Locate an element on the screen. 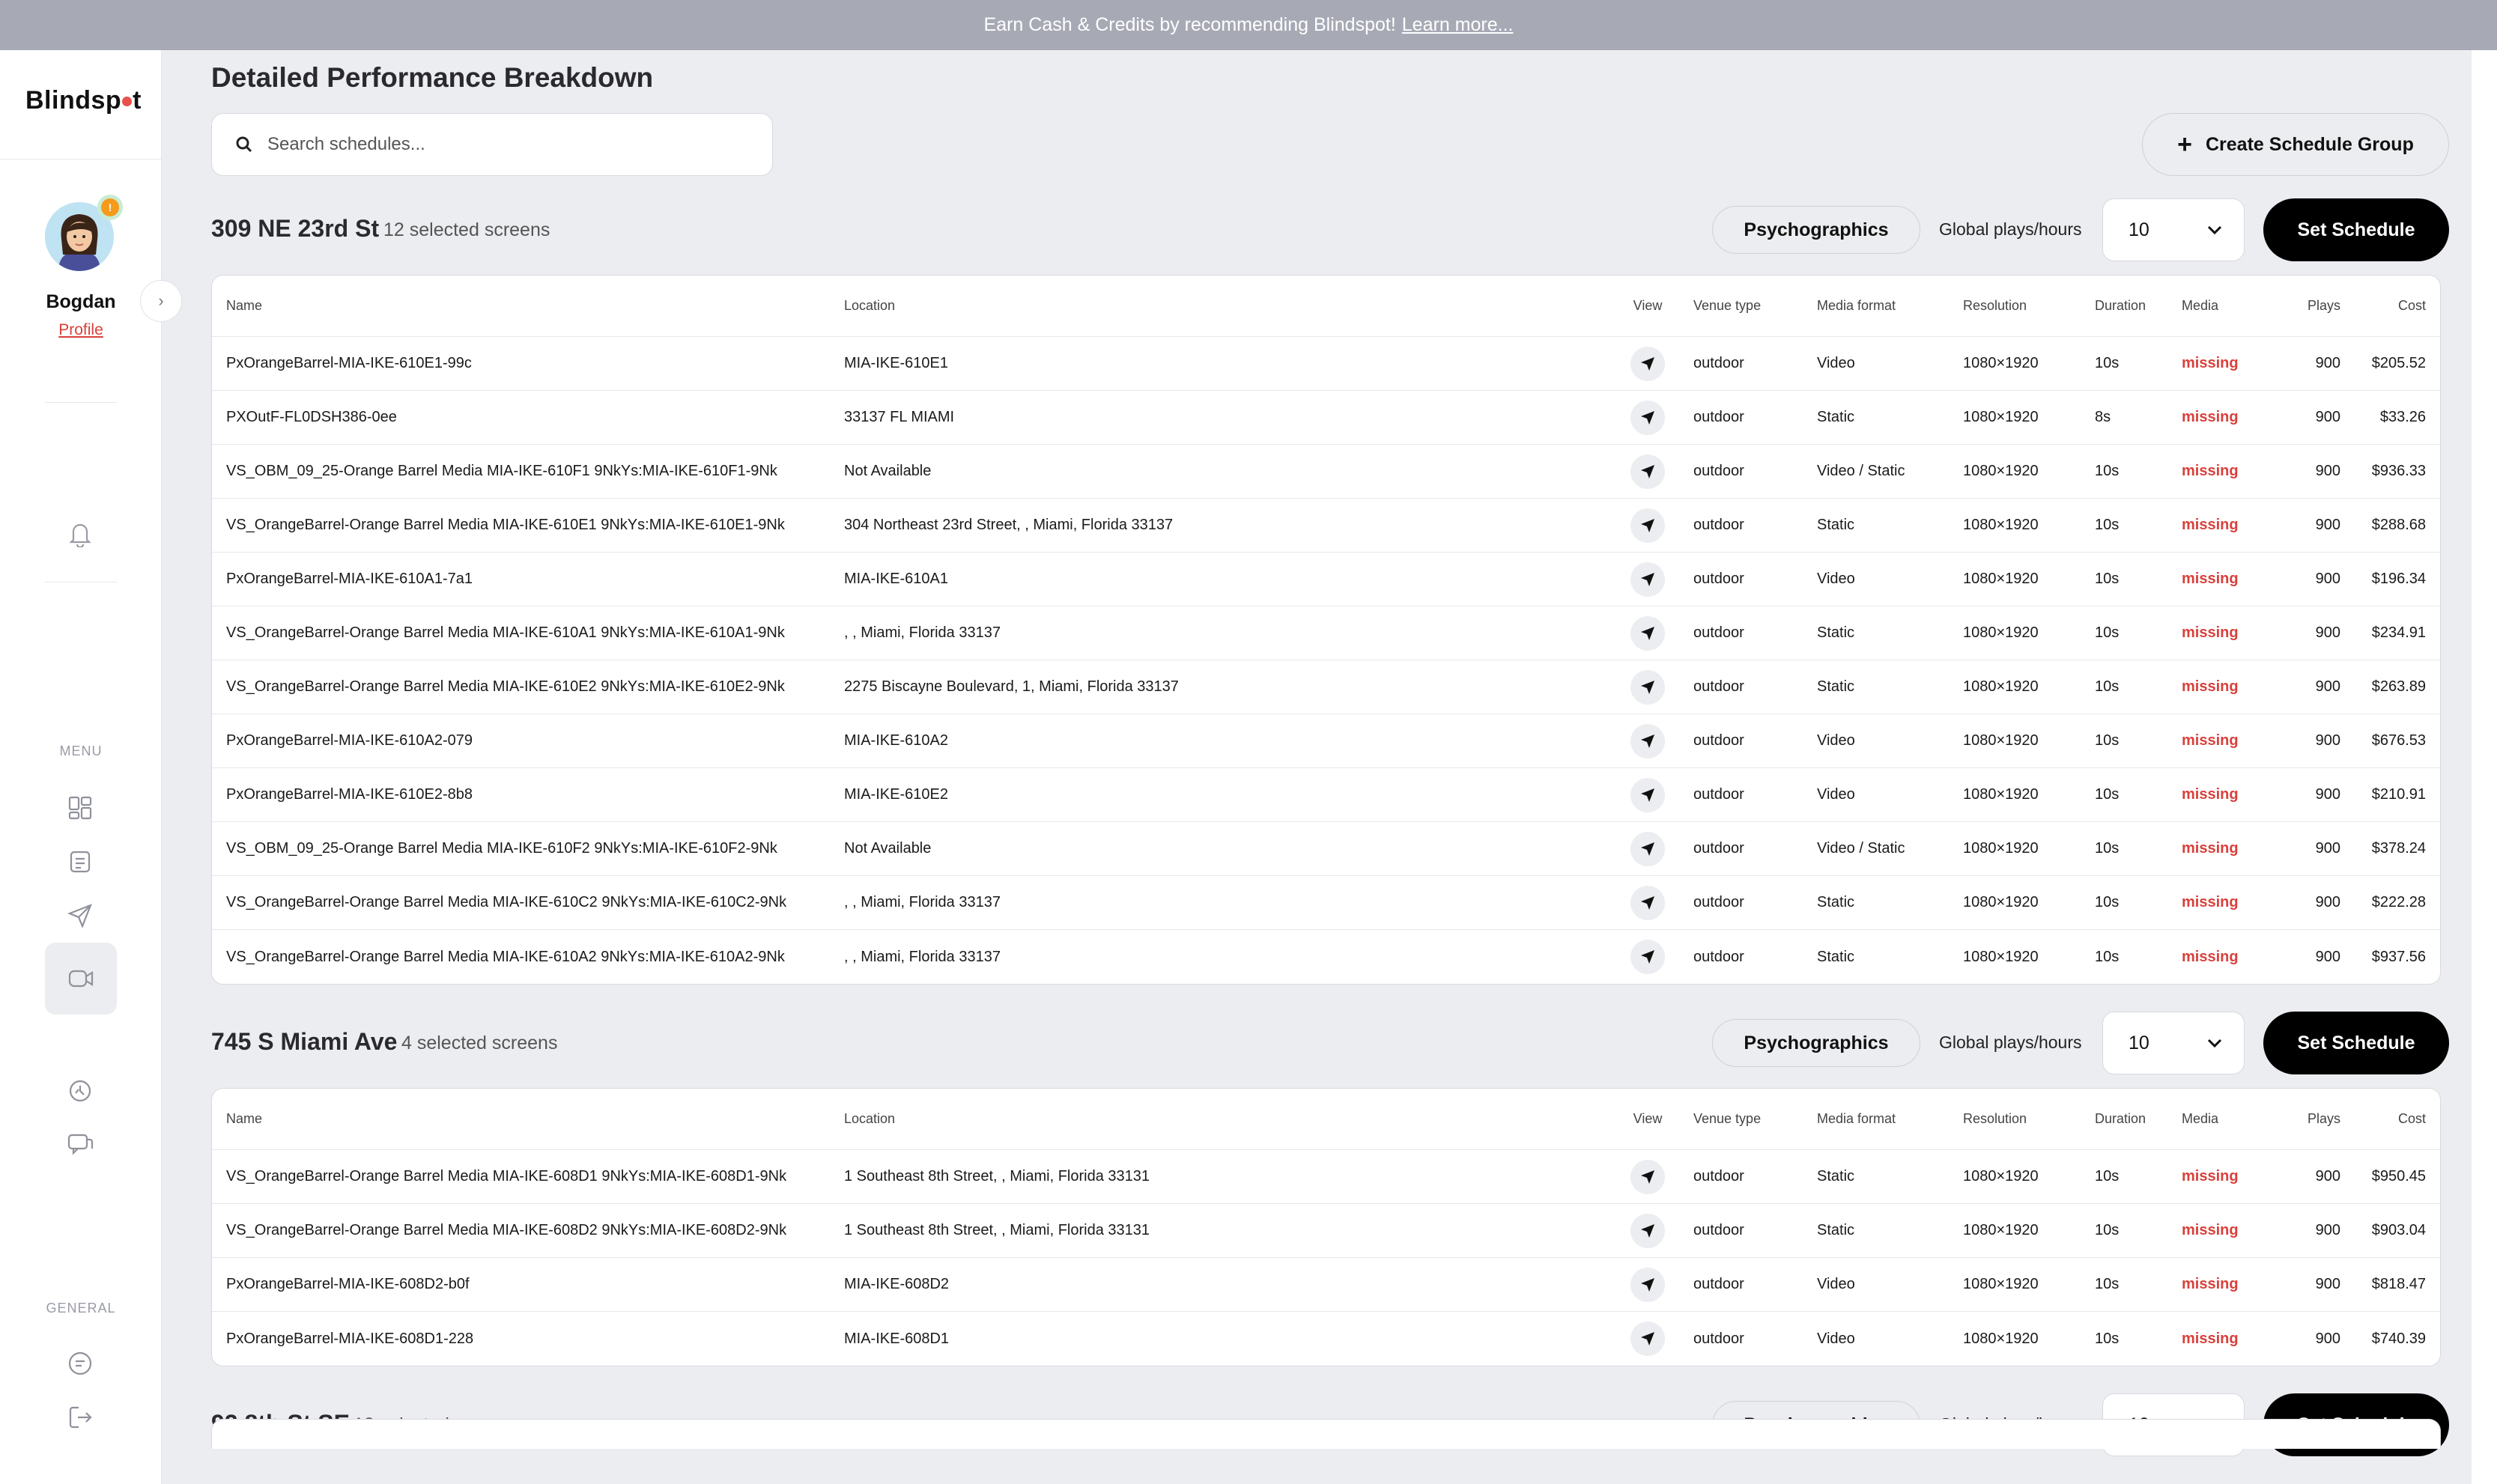 This screenshot has height=1484, width=2497. video-camera-icon is located at coordinates (81, 979).